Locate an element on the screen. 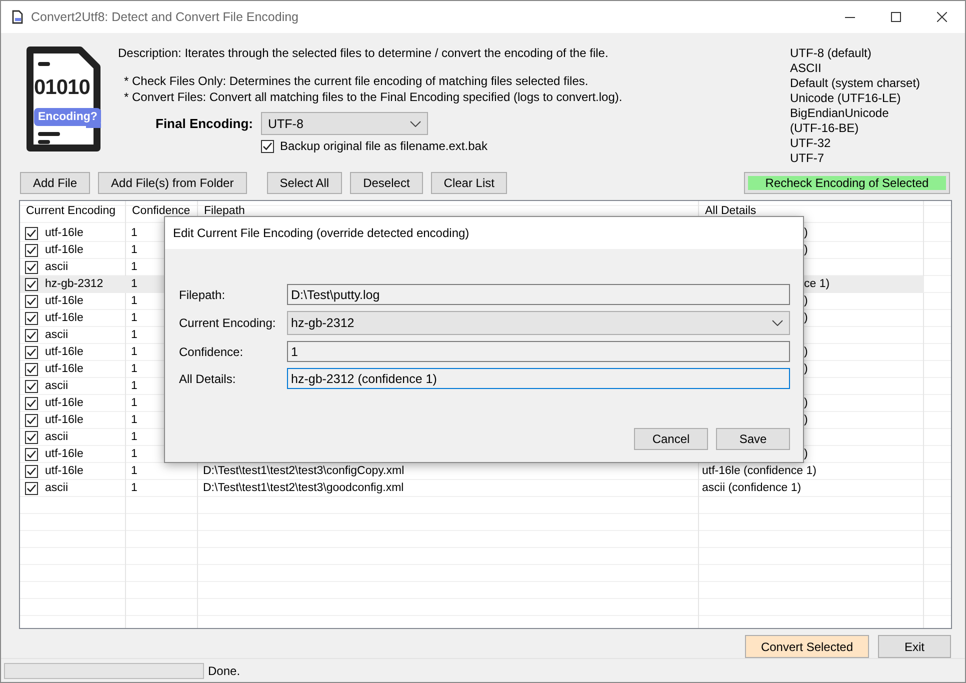 This screenshot has width=966, height=683. table-cell: ce 1) is located at coordinates (817, 284).